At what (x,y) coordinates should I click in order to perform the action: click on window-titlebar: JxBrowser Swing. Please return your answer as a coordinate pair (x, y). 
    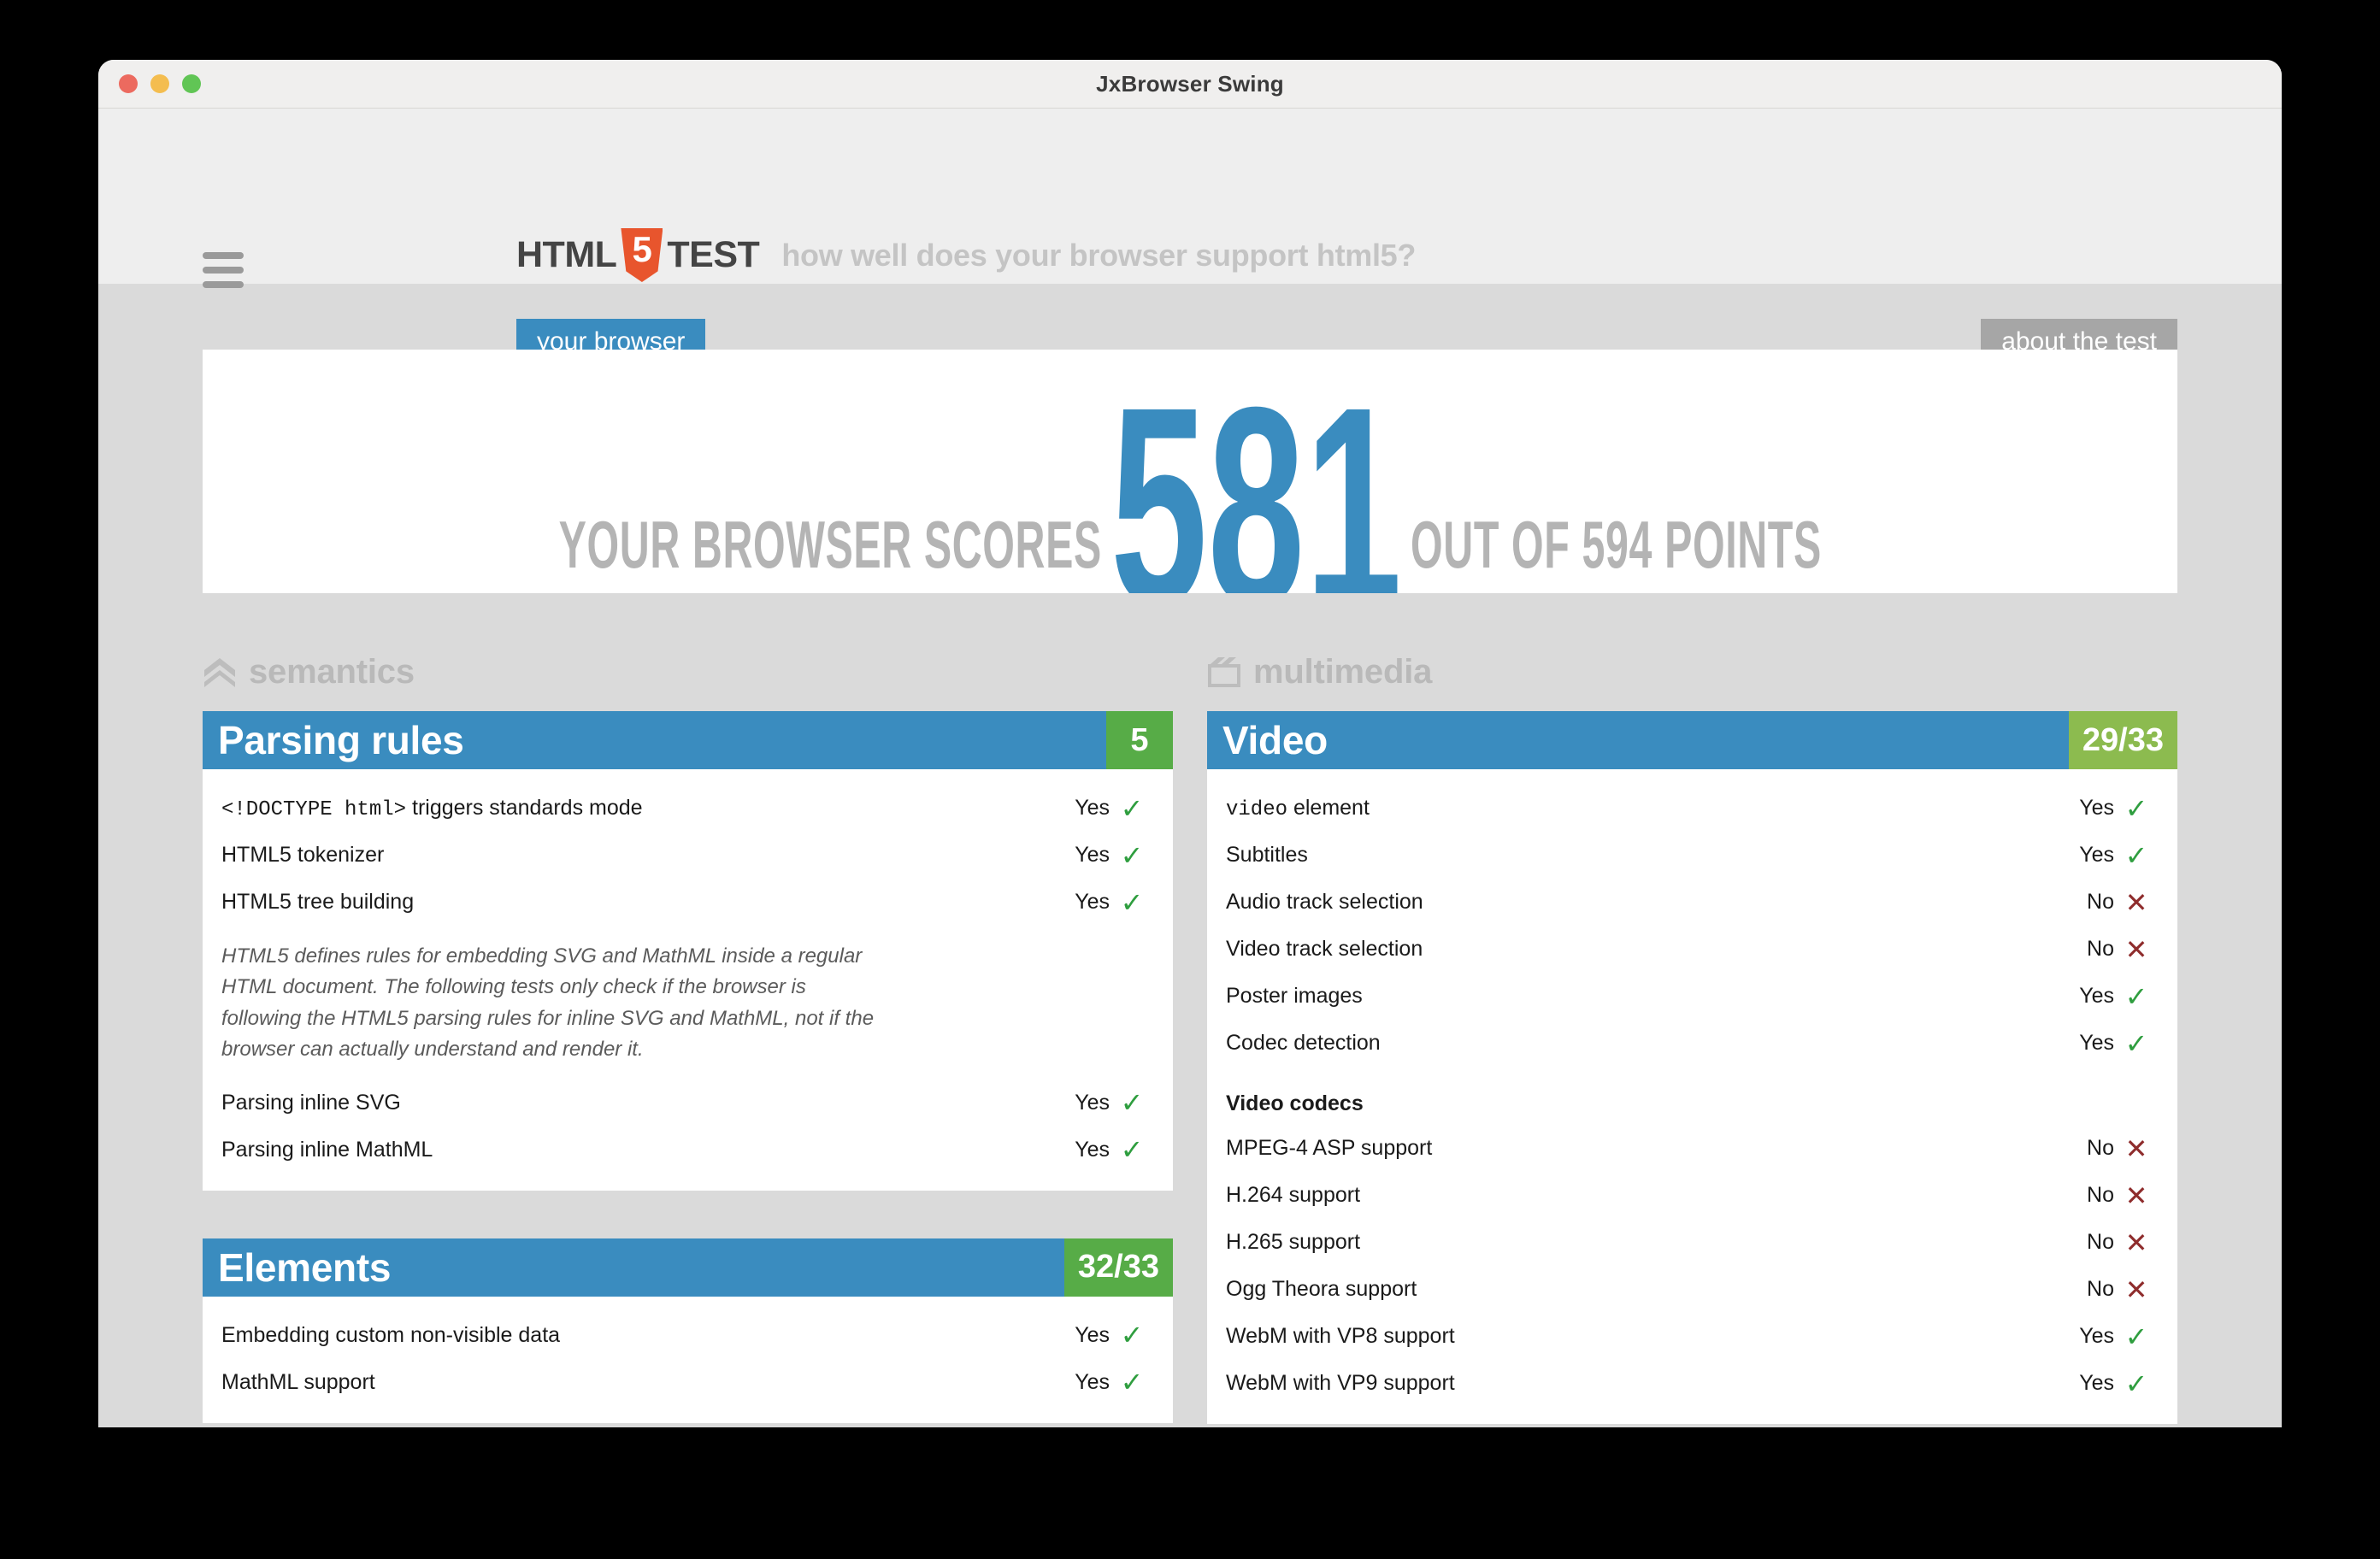
    Looking at the image, I should click on (1190, 84).